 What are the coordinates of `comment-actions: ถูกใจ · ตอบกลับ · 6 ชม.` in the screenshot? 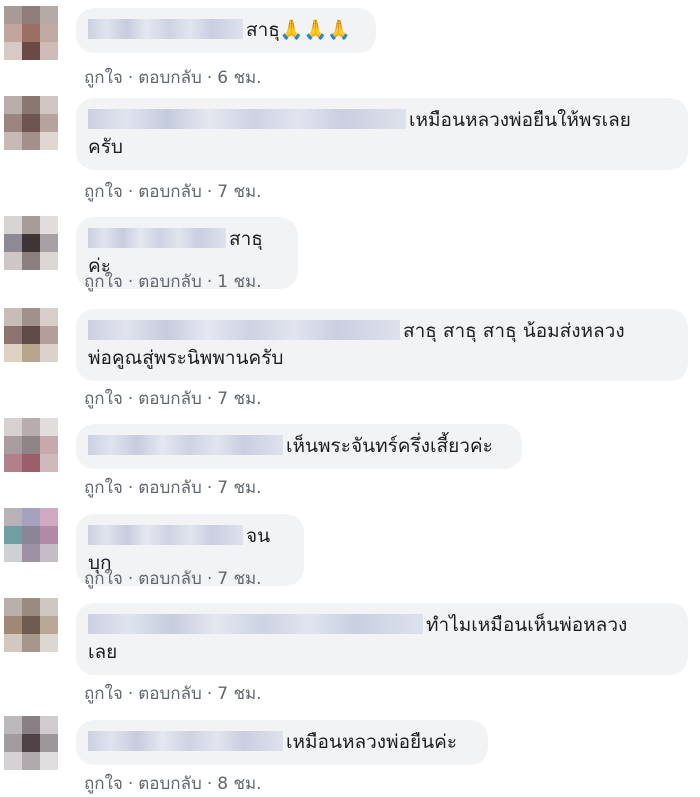 It's located at (173, 77).